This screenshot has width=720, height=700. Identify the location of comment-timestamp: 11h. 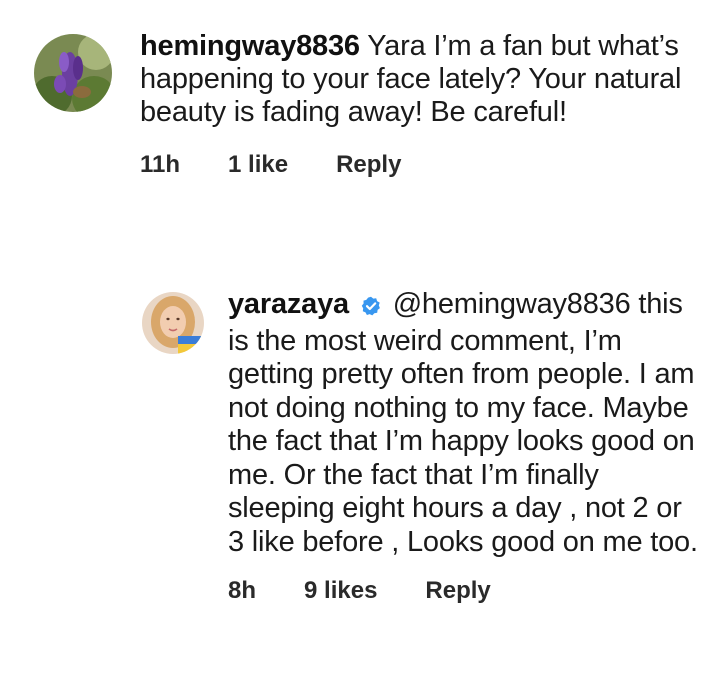
(160, 164).